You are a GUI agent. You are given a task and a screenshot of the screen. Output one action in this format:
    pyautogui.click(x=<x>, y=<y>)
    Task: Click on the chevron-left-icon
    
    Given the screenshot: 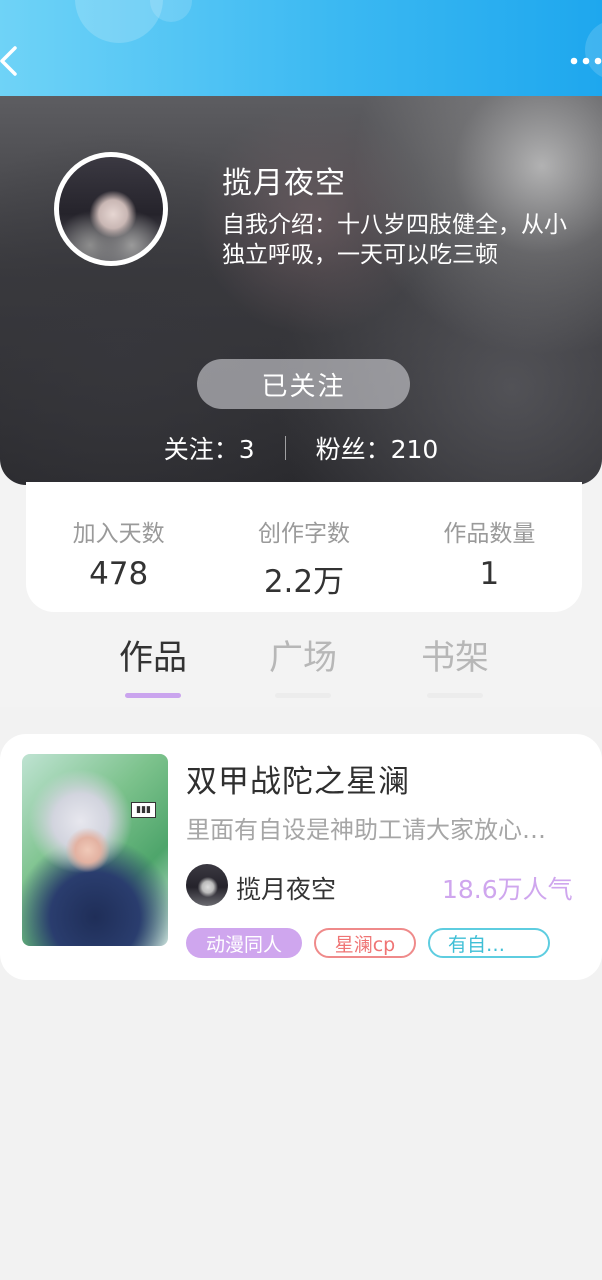 What is the action you would take?
    pyautogui.click(x=8, y=61)
    